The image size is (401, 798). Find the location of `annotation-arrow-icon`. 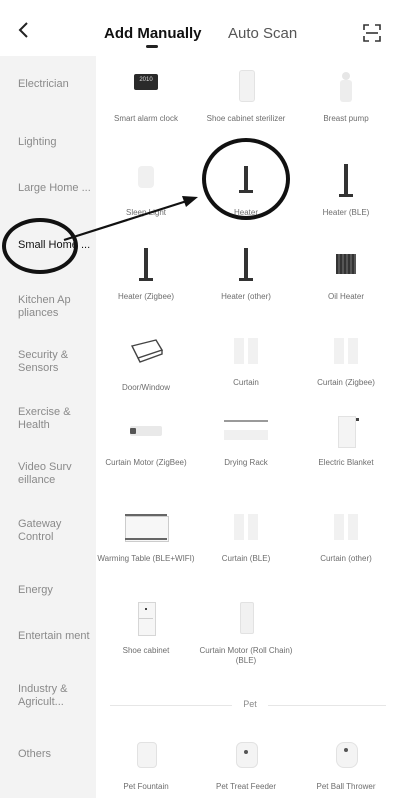

annotation-arrow-icon is located at coordinates (130, 219).